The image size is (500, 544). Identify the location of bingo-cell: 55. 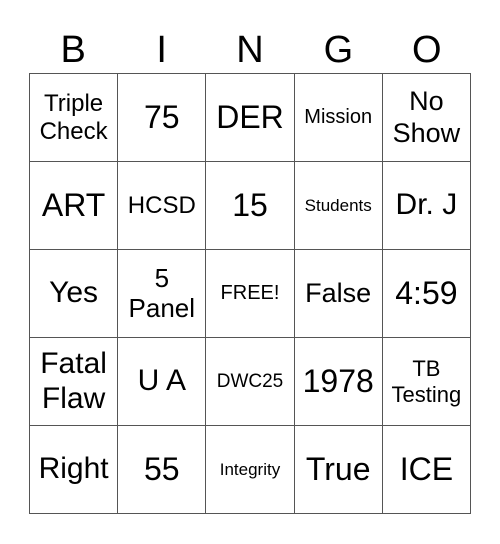
(162, 470).